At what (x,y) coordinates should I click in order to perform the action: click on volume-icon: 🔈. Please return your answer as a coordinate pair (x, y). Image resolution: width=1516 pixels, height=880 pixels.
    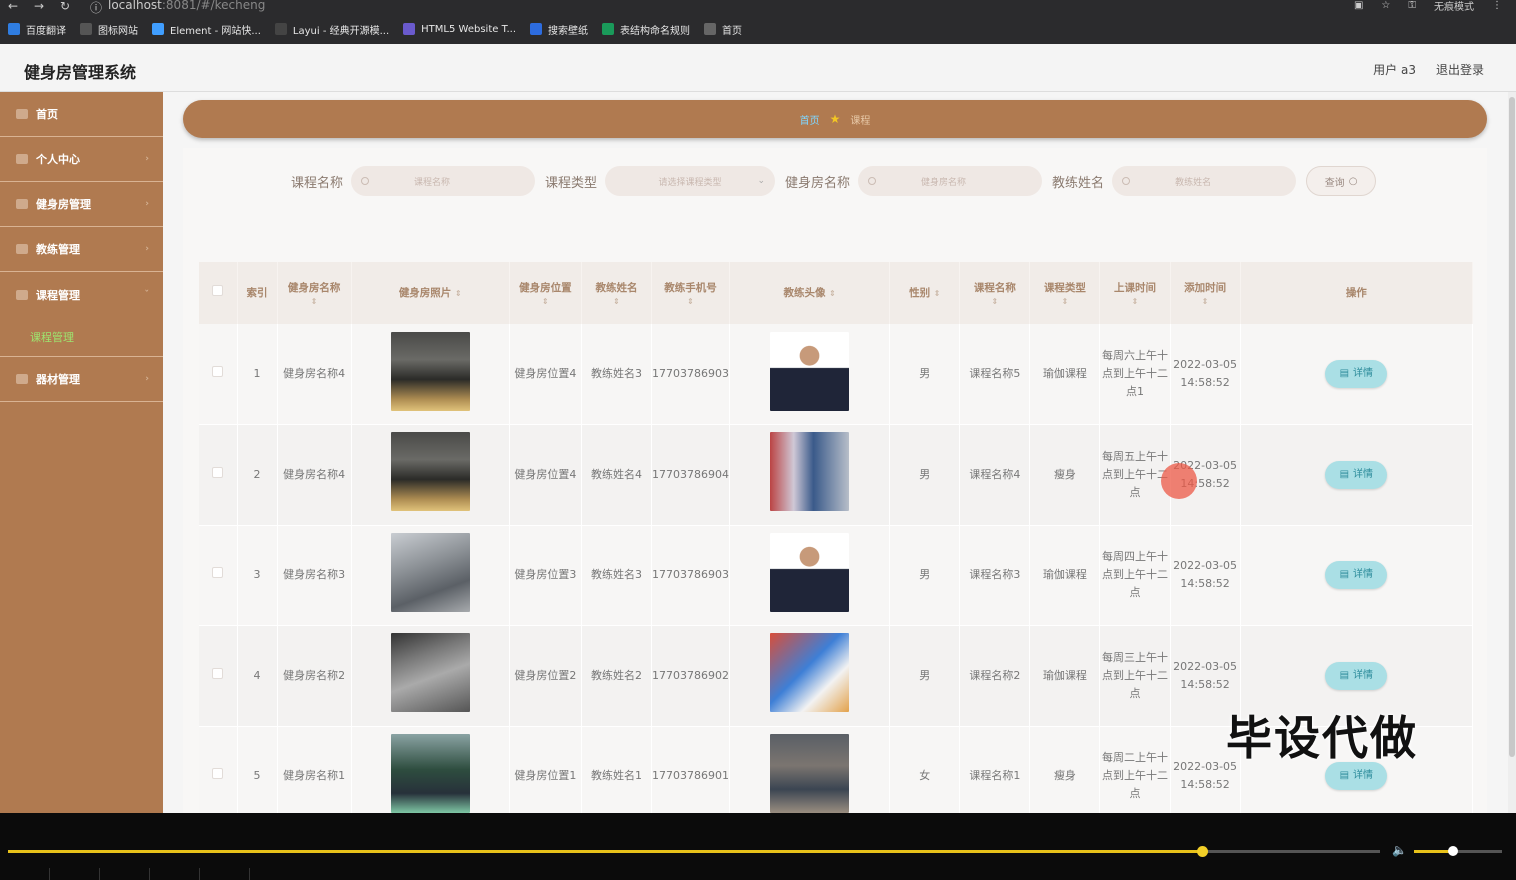
    Looking at the image, I should click on (1399, 850).